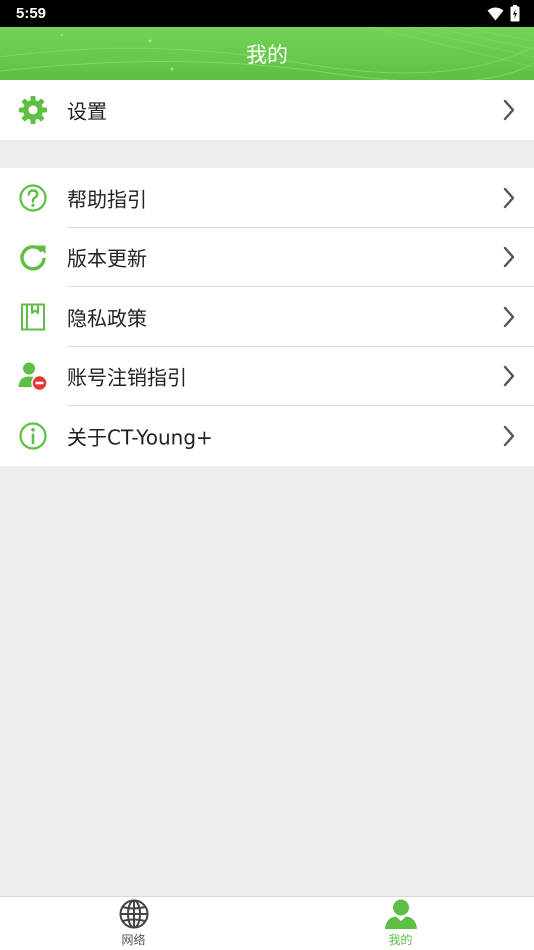 The height and width of the screenshot is (950, 534). Describe the element at coordinates (33, 317) in the screenshot. I see `bookmark-book-icon` at that location.